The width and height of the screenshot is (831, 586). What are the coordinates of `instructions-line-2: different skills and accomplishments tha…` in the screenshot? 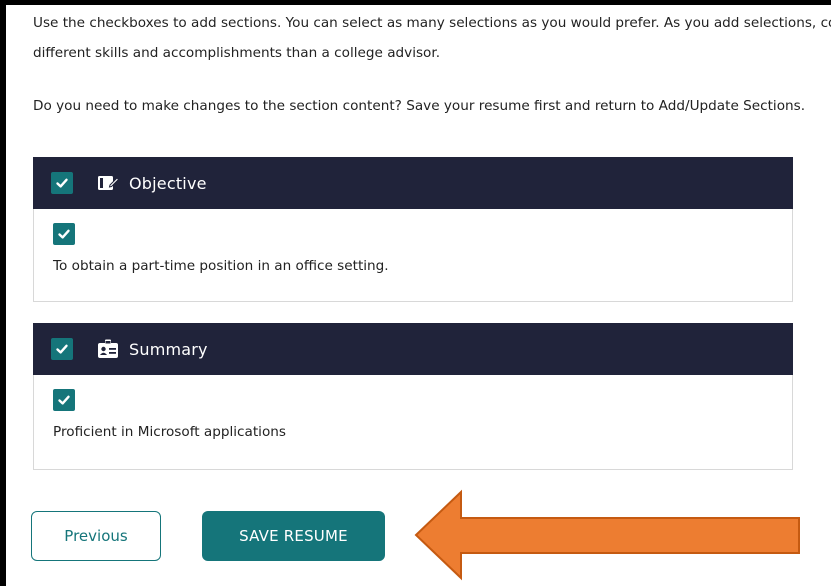 It's located at (237, 53).